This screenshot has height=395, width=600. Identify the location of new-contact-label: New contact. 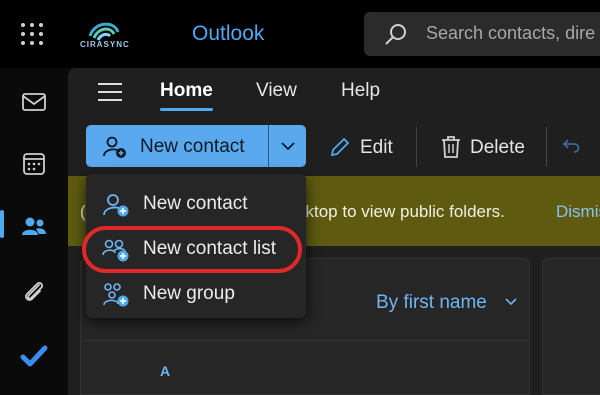
(192, 146).